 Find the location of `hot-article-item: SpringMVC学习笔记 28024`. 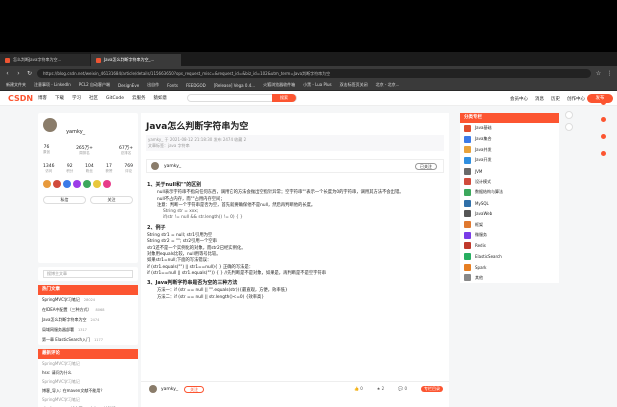

hot-article-item: SpringMVC学习笔记 28024 is located at coordinates (88, 300).